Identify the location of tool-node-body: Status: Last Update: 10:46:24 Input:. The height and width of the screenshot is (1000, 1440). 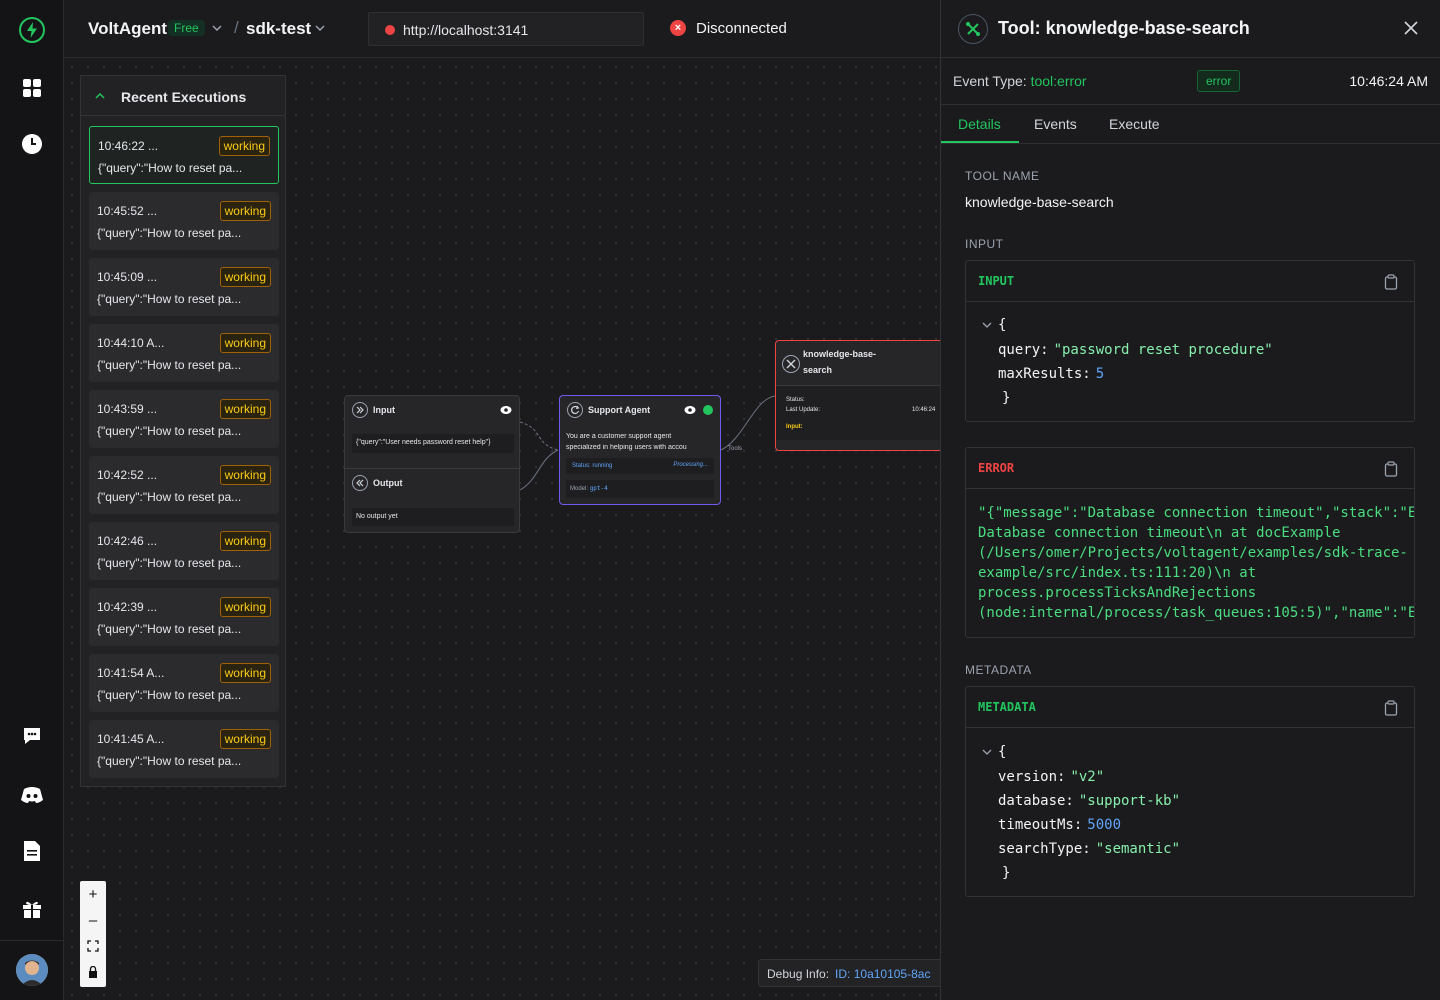
(858, 412).